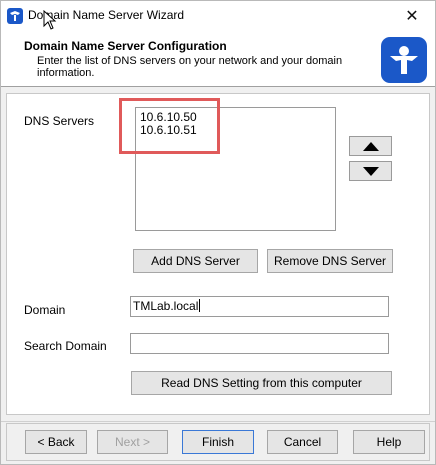  Describe the element at coordinates (56, 442) in the screenshot. I see `back-button: < Back` at that location.